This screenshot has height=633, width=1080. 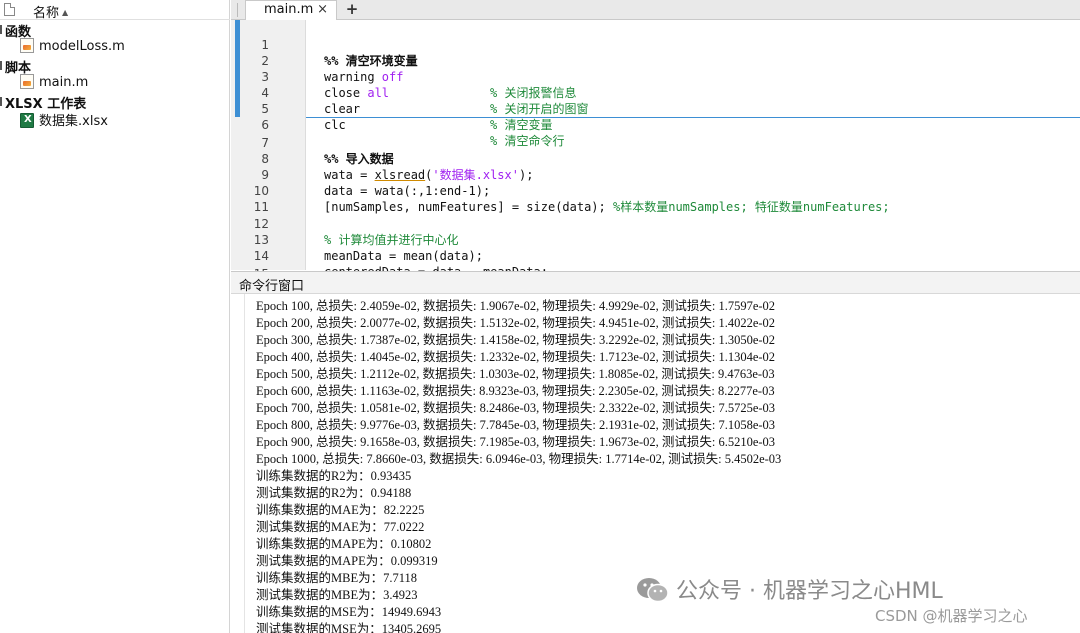 I want to click on file-item-dataset-xlsx: 数据集.xlsx, so click(x=64, y=119).